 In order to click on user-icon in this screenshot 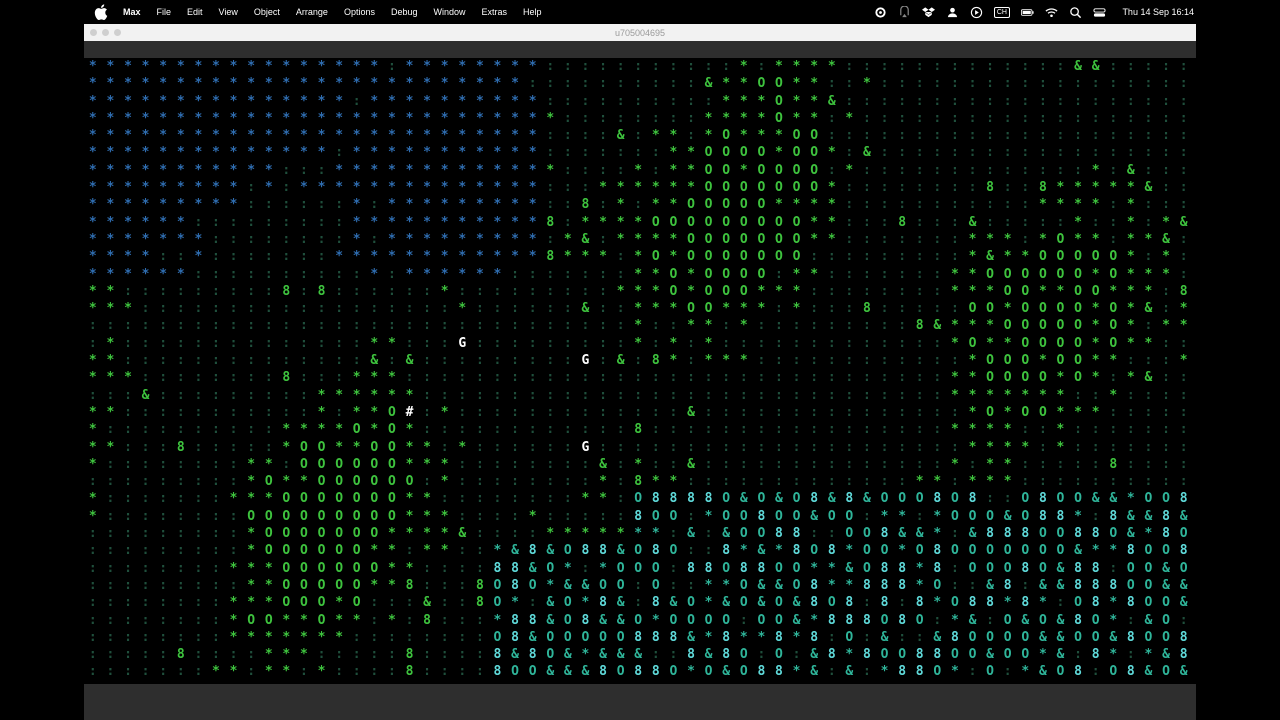, I will do `click(952, 12)`.